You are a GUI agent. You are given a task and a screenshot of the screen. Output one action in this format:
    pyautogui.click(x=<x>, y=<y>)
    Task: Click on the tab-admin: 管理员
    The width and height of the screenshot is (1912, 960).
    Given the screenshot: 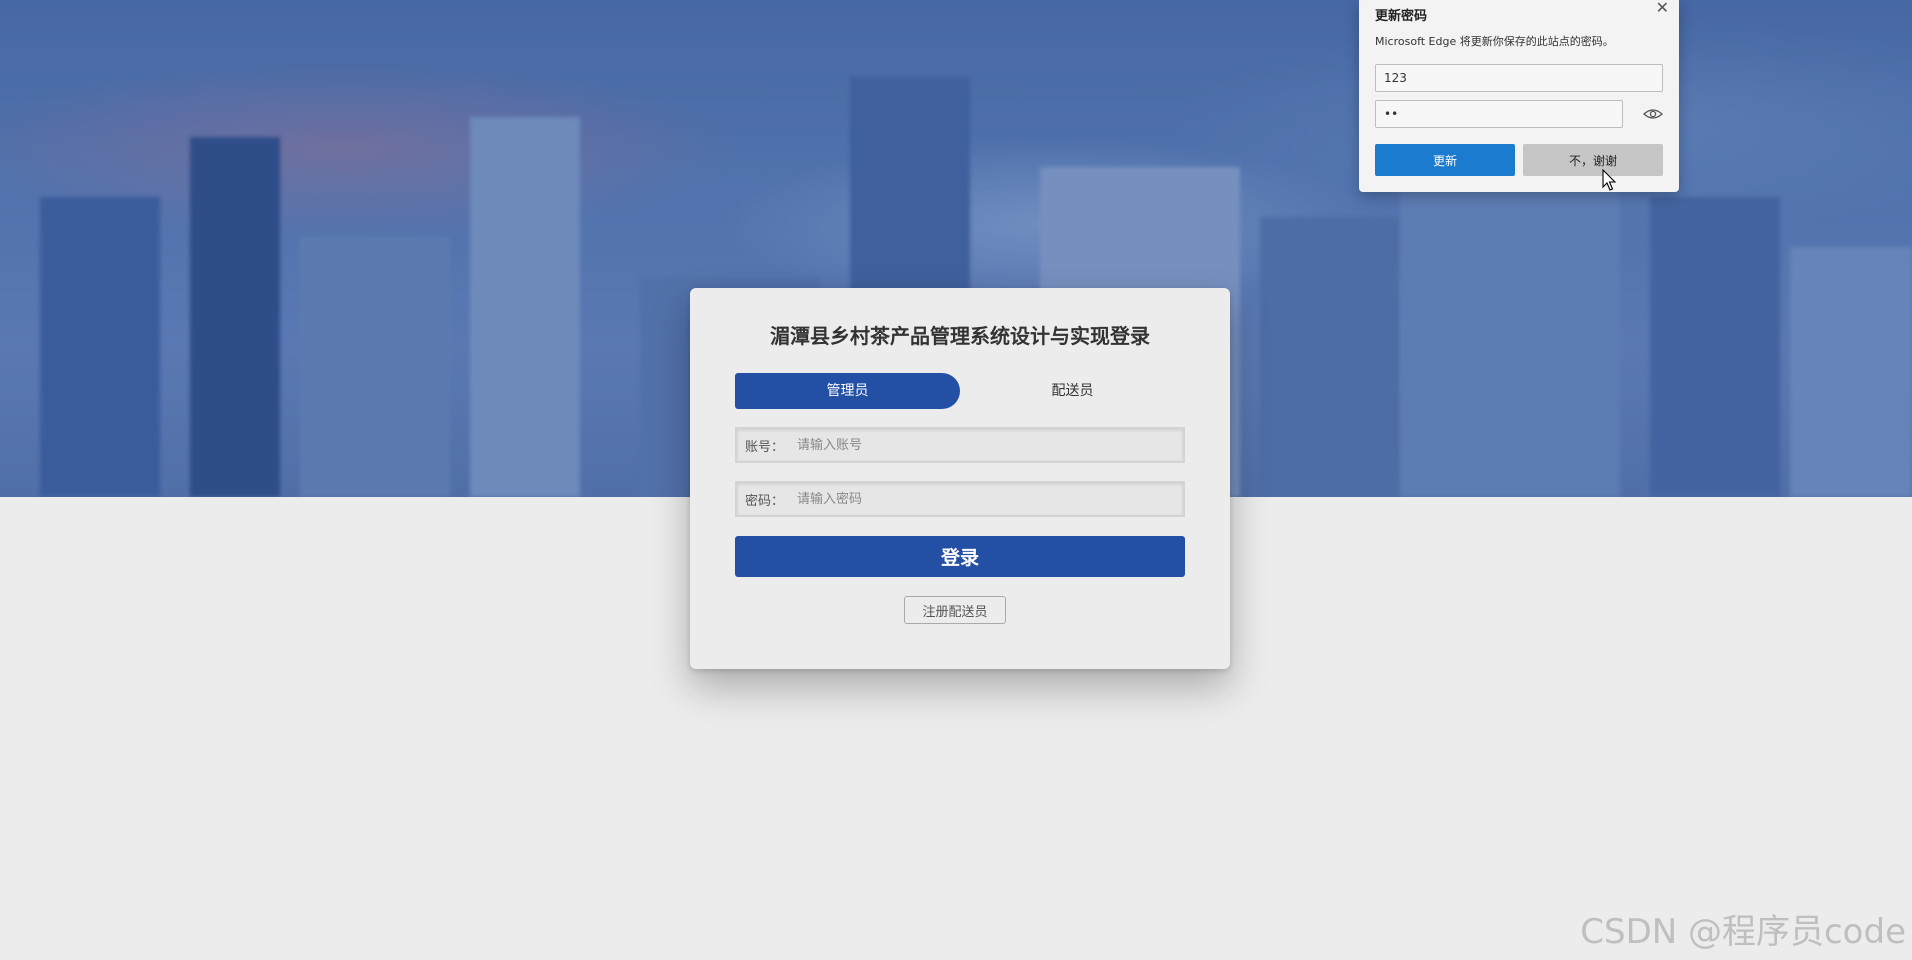 What is the action you would take?
    pyautogui.click(x=847, y=391)
    